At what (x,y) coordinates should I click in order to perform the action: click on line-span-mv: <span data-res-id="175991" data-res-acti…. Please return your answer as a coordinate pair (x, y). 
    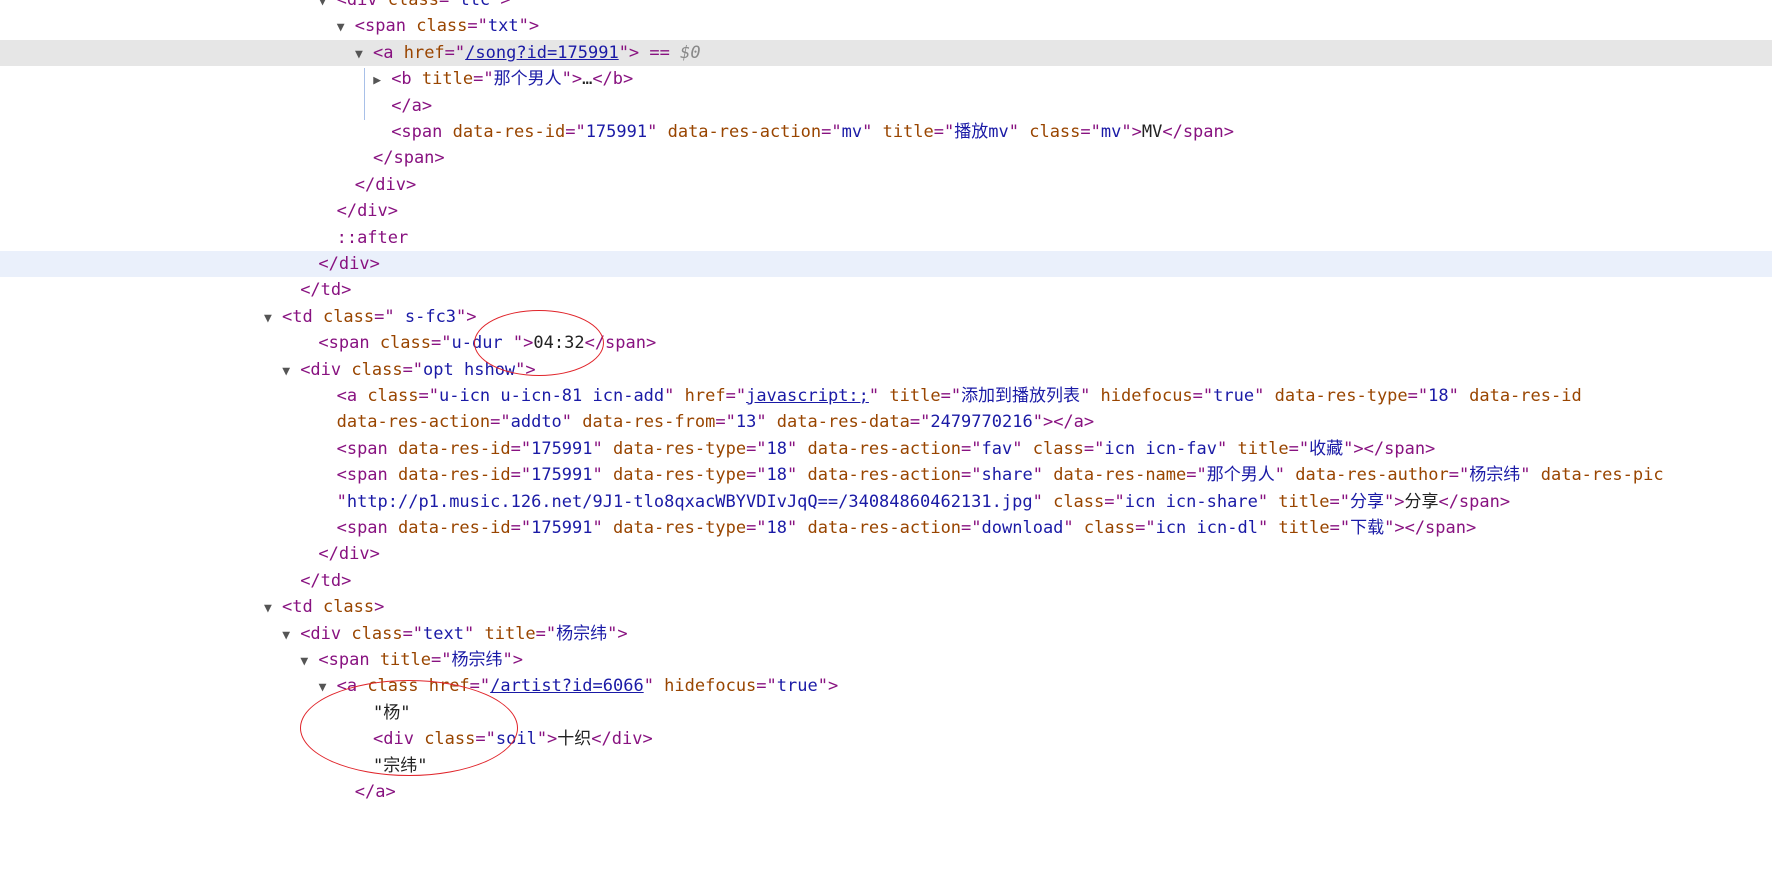
    Looking at the image, I should click on (886, 132).